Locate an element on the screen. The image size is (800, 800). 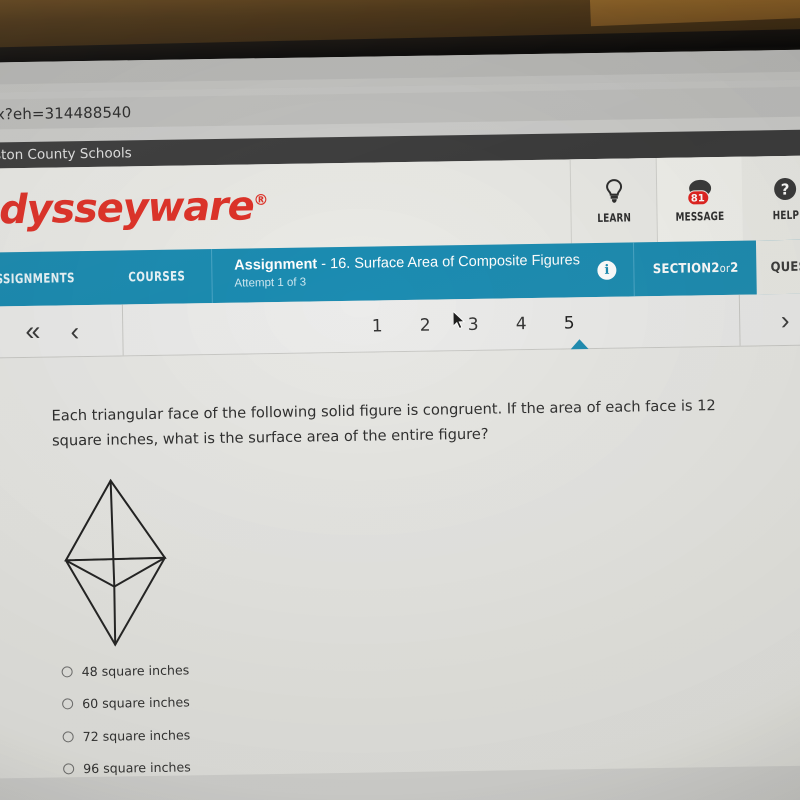
nav-item-assignments: ASSIGNMENTS is located at coordinates (47, 278).